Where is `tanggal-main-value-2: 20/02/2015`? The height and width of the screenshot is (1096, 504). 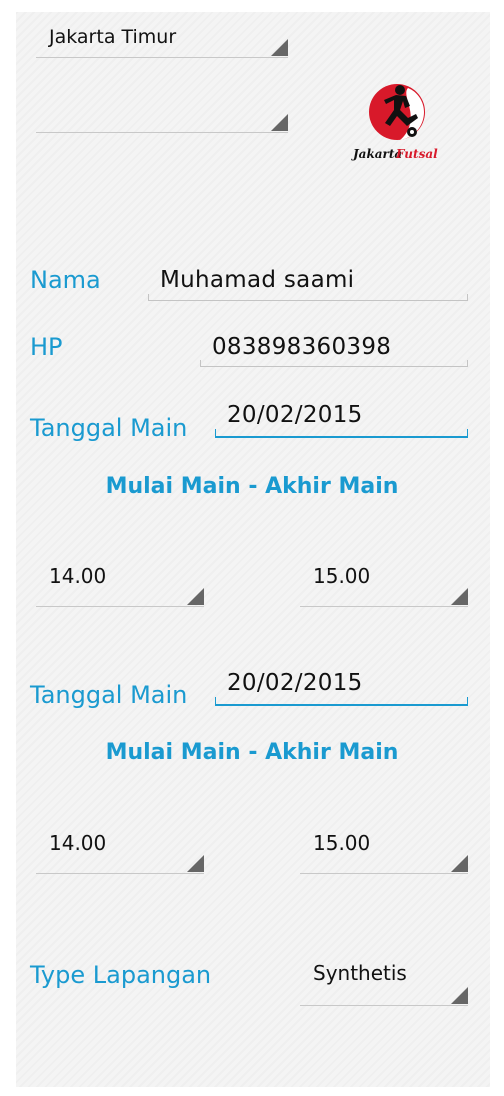 tanggal-main-value-2: 20/02/2015 is located at coordinates (295, 683).